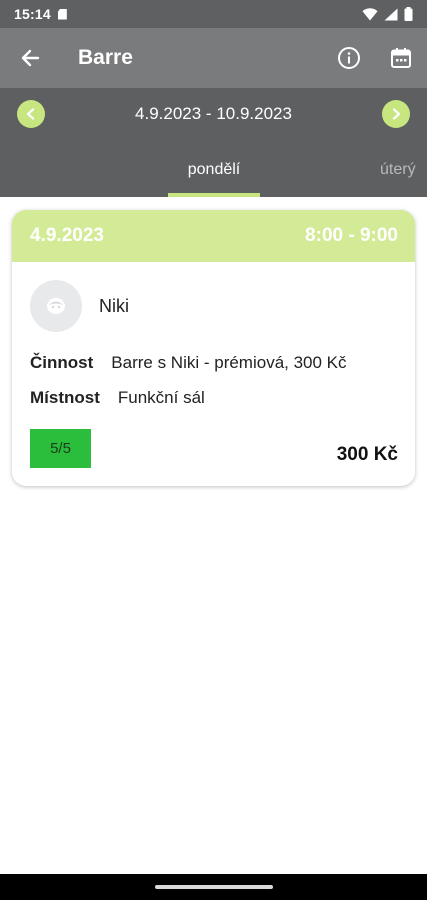 The image size is (427, 900). I want to click on next-week-button, so click(395, 114).